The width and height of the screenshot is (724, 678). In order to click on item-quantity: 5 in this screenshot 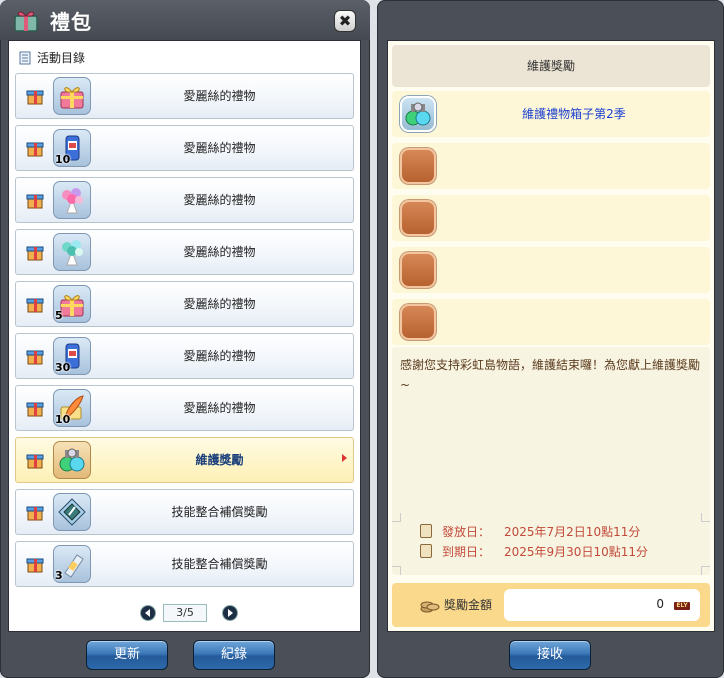, I will do `click(59, 315)`.